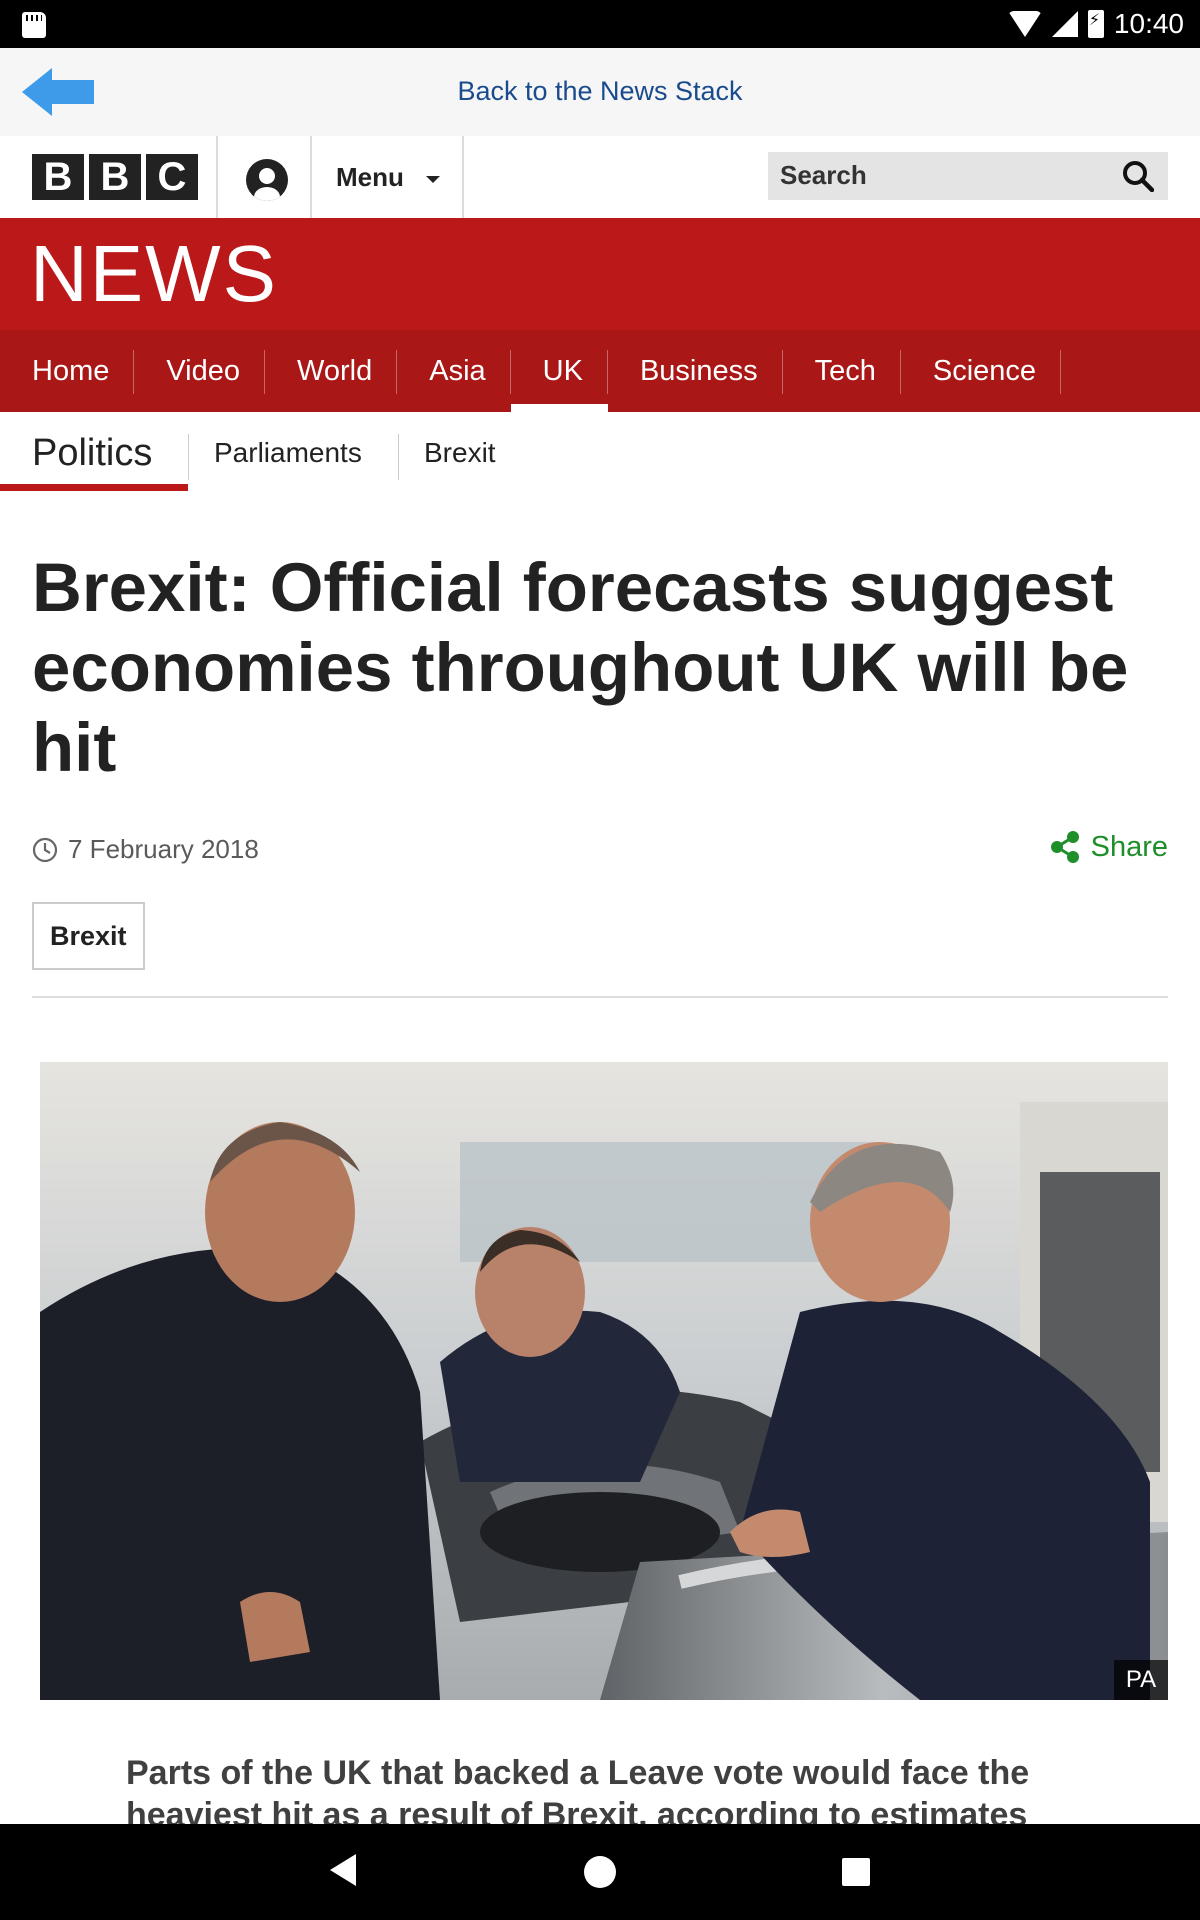  I want to click on nav-item-asia: Asia, so click(454, 371).